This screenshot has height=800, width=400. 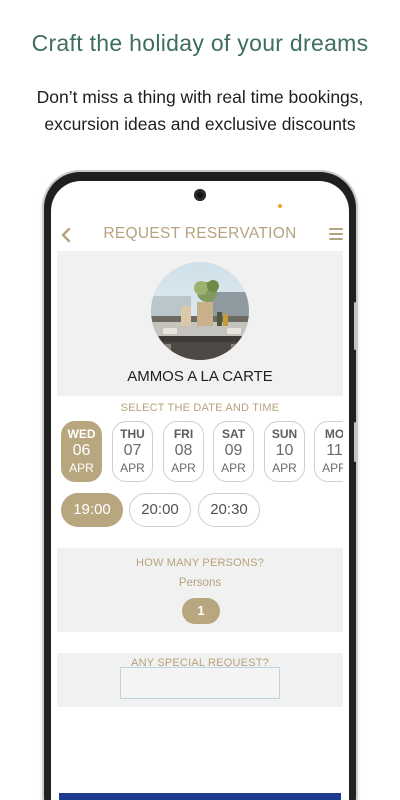 I want to click on date-section-label: SELECT THE DATE AND TIME, so click(x=200, y=408).